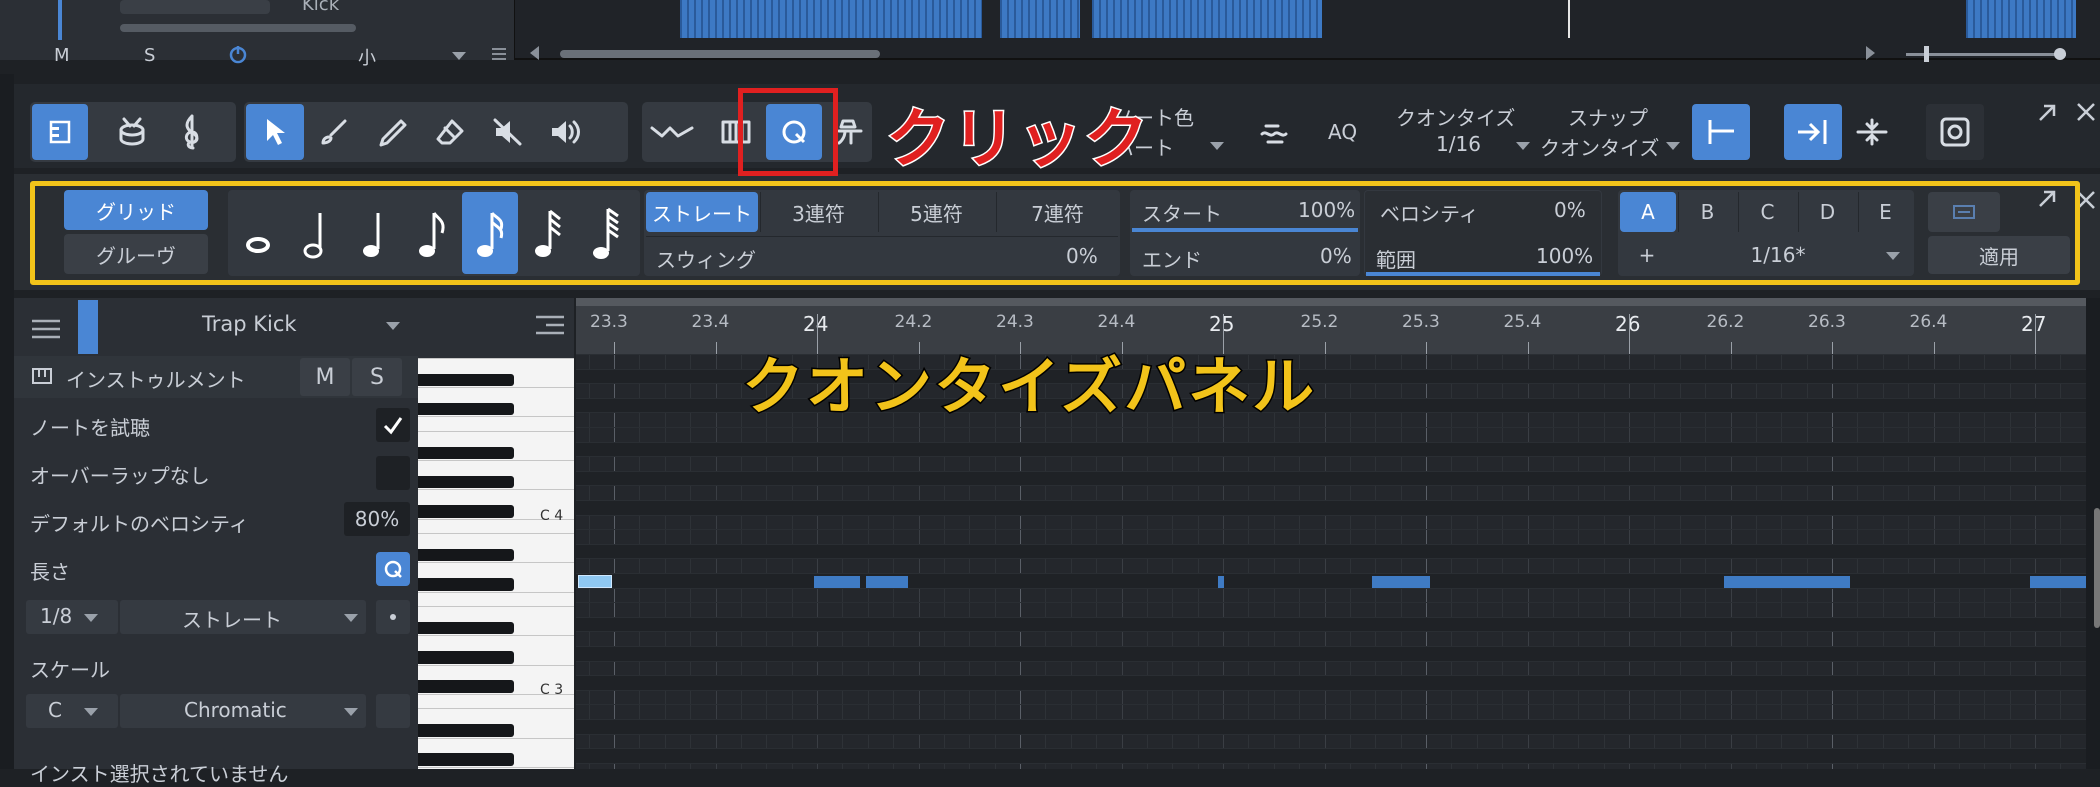 The width and height of the screenshot is (2100, 787). What do you see at coordinates (1599, 146) in the screenshot?
I see `snap-value: クオンタイズ` at bounding box center [1599, 146].